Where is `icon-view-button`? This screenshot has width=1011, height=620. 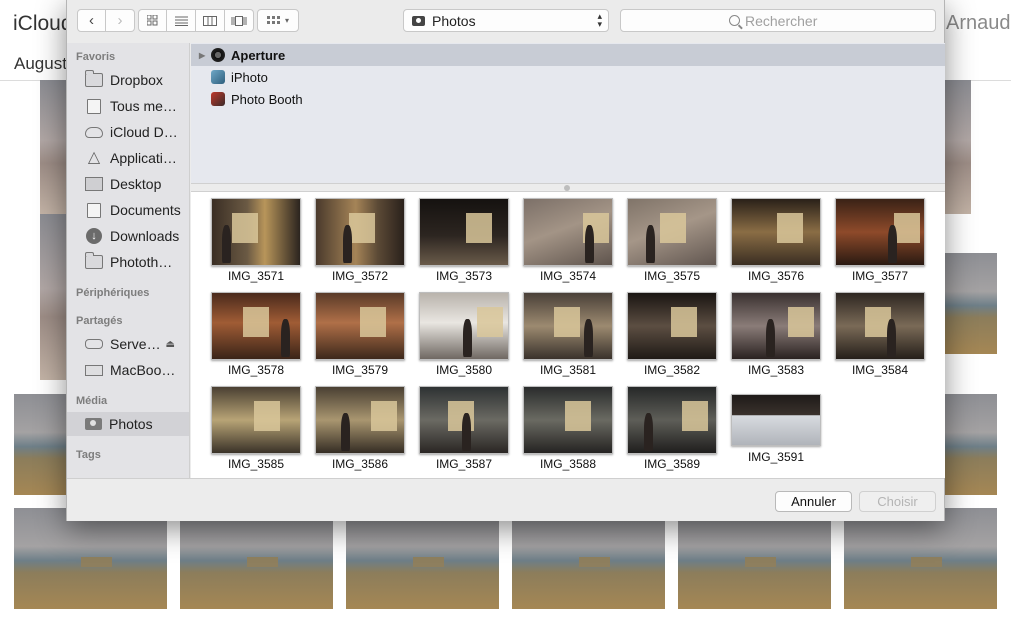
icon-view-button is located at coordinates (152, 20).